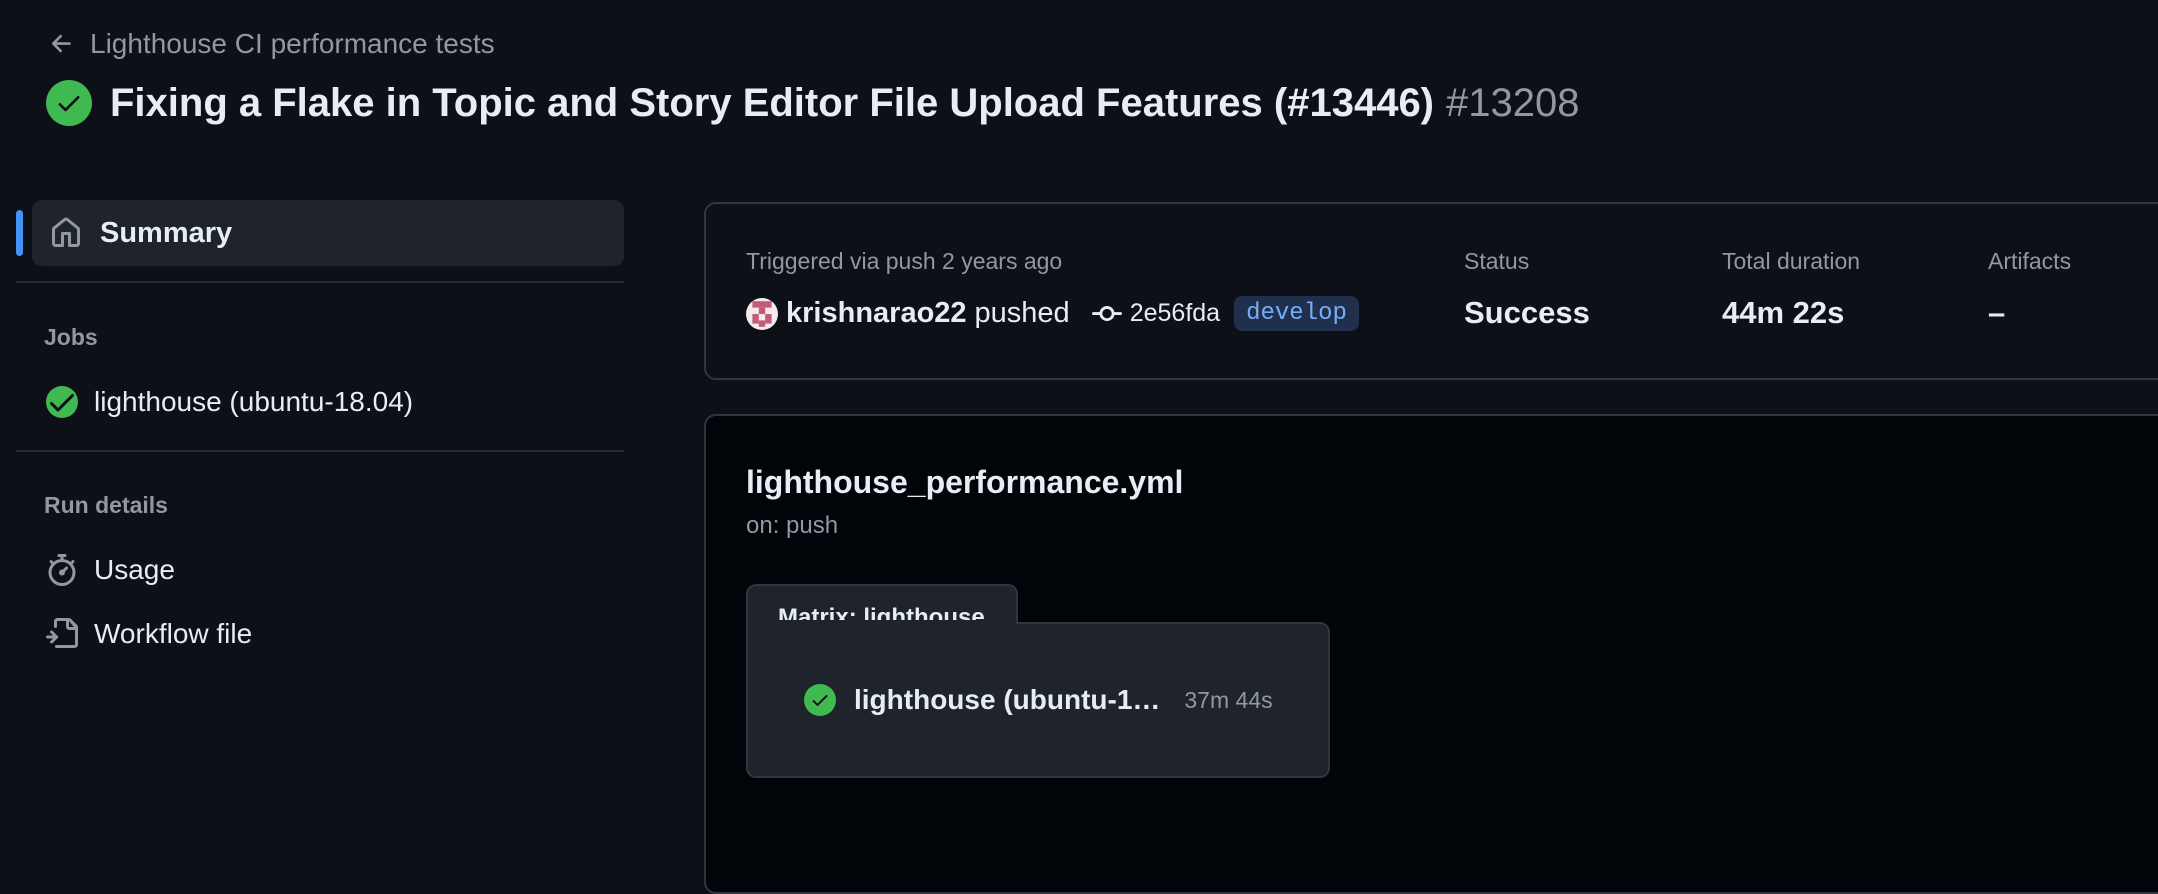  What do you see at coordinates (2029, 289) in the screenshot?
I see `artifacts-stat: Artifacts –` at bounding box center [2029, 289].